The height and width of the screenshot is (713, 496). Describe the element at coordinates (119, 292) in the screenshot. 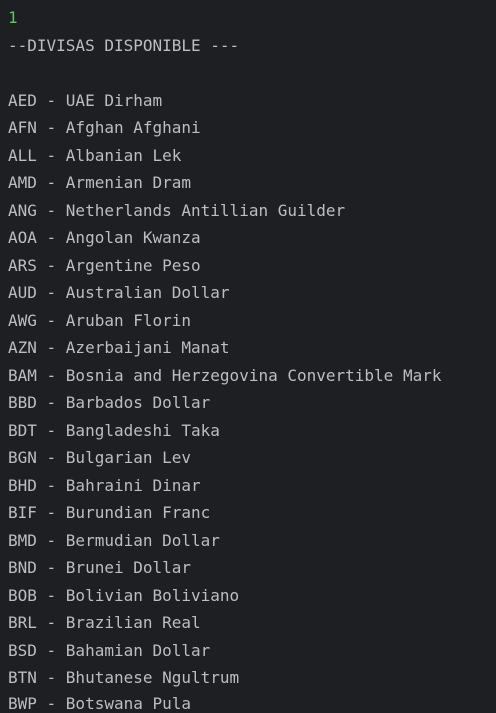

I see `currency-line: AUD - Australian Dollar` at that location.